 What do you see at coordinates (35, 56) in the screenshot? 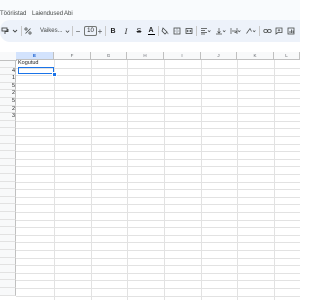
I see `column-header-e: E` at bounding box center [35, 56].